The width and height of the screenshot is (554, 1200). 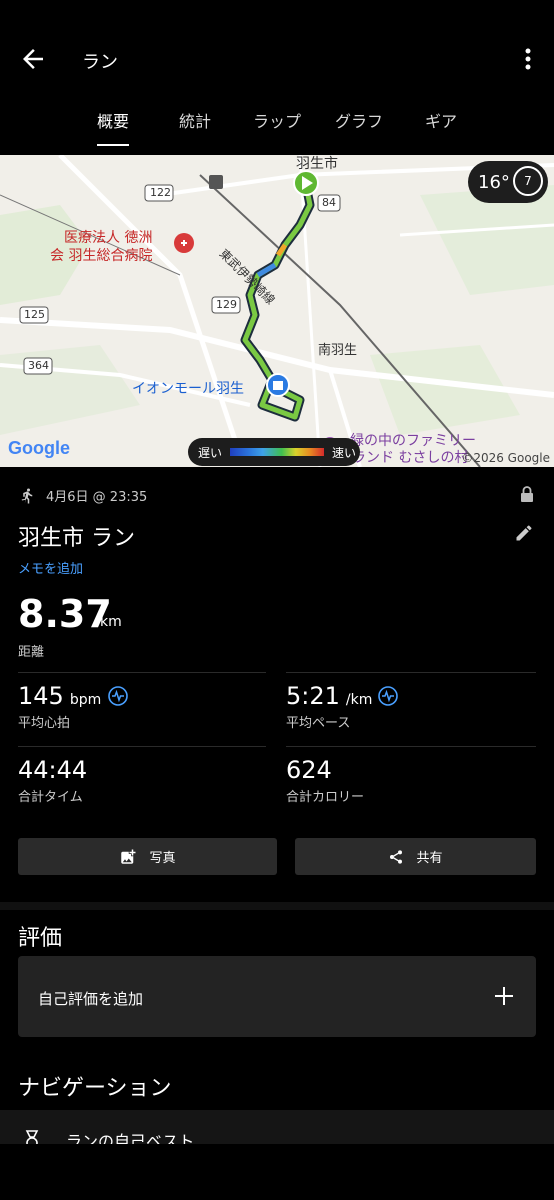 I want to click on map-label-family-land-2: ランド むさしの村, so click(x=410, y=458).